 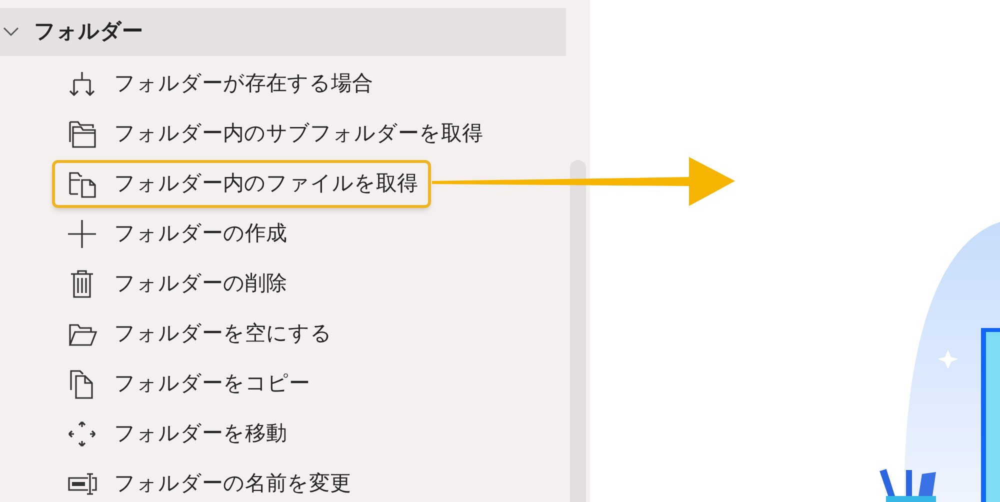 I want to click on section-title: フォルダー, so click(x=88, y=32).